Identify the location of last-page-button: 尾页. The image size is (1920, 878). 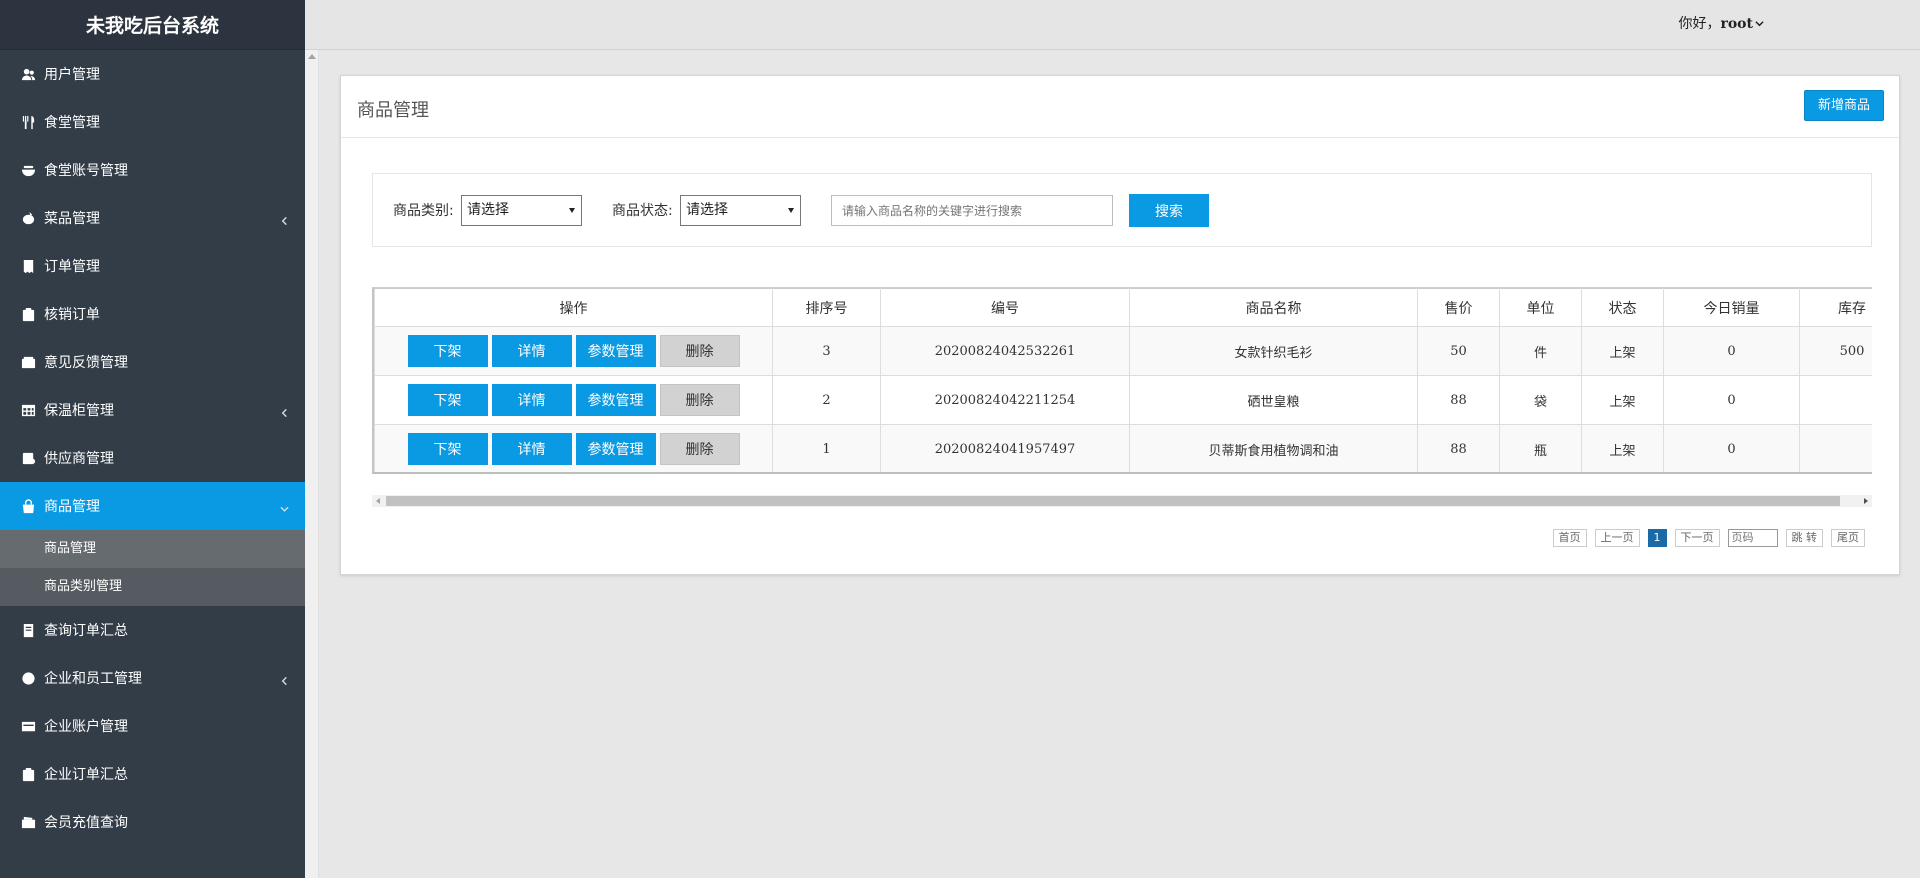
(1848, 538).